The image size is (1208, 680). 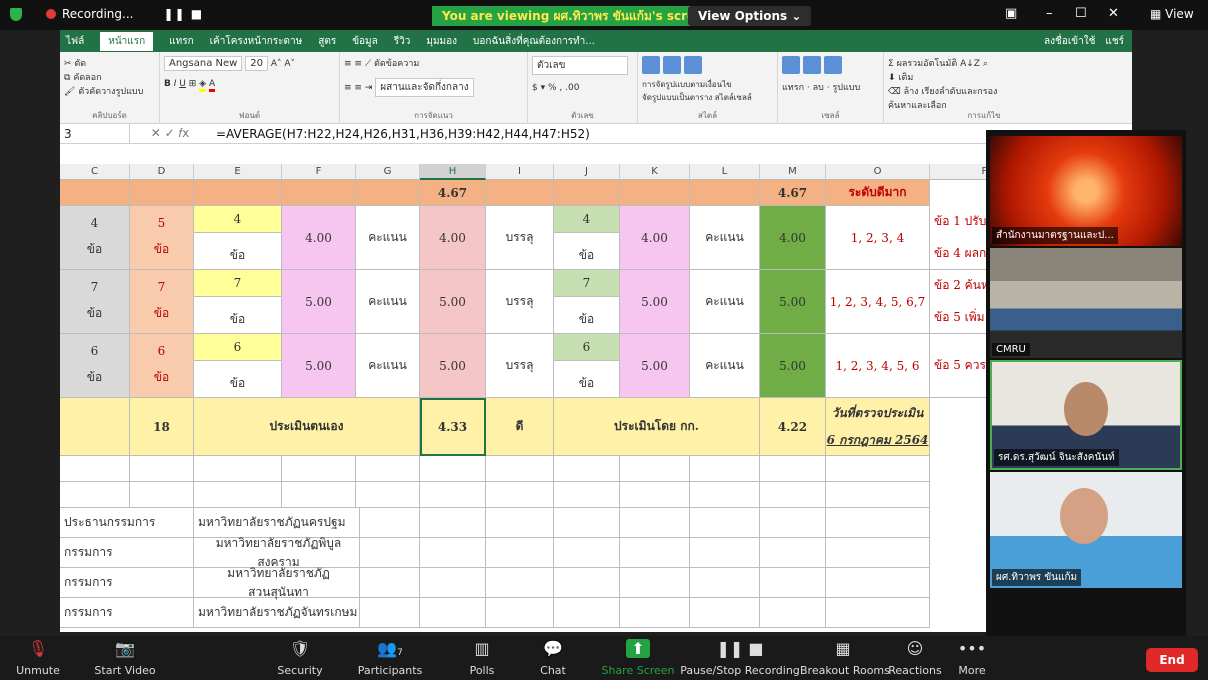 What do you see at coordinates (127, 523) in the screenshot?
I see `committee-role: ประธานกรรมการ` at bounding box center [127, 523].